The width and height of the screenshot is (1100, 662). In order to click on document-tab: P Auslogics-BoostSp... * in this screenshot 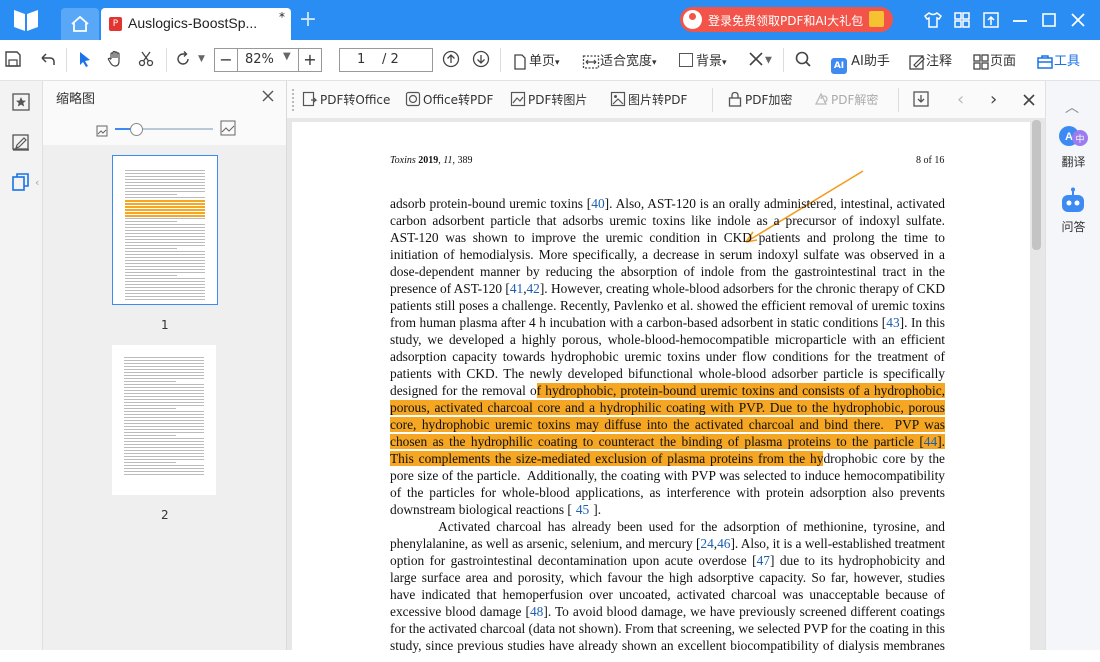, I will do `click(196, 24)`.